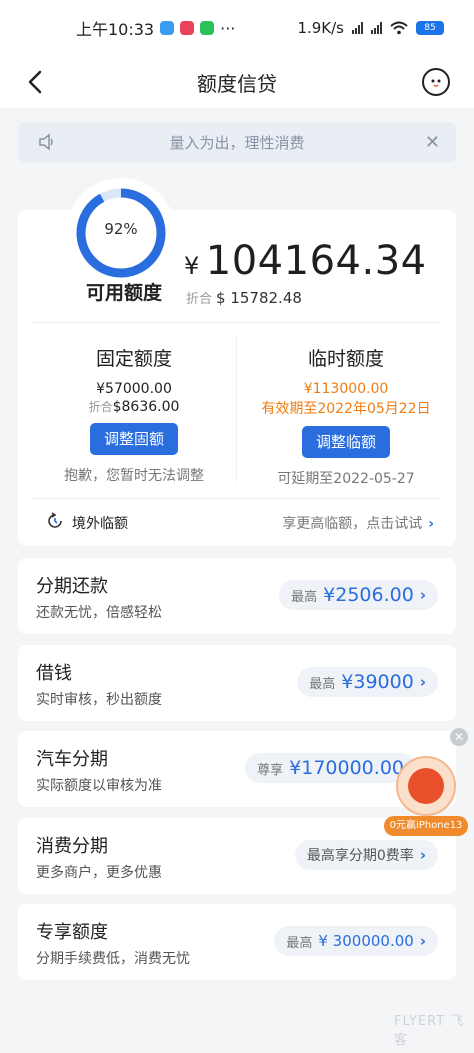 The image size is (474, 1053). I want to click on fixed-credit-fold: 折合$8636.00, so click(134, 406).